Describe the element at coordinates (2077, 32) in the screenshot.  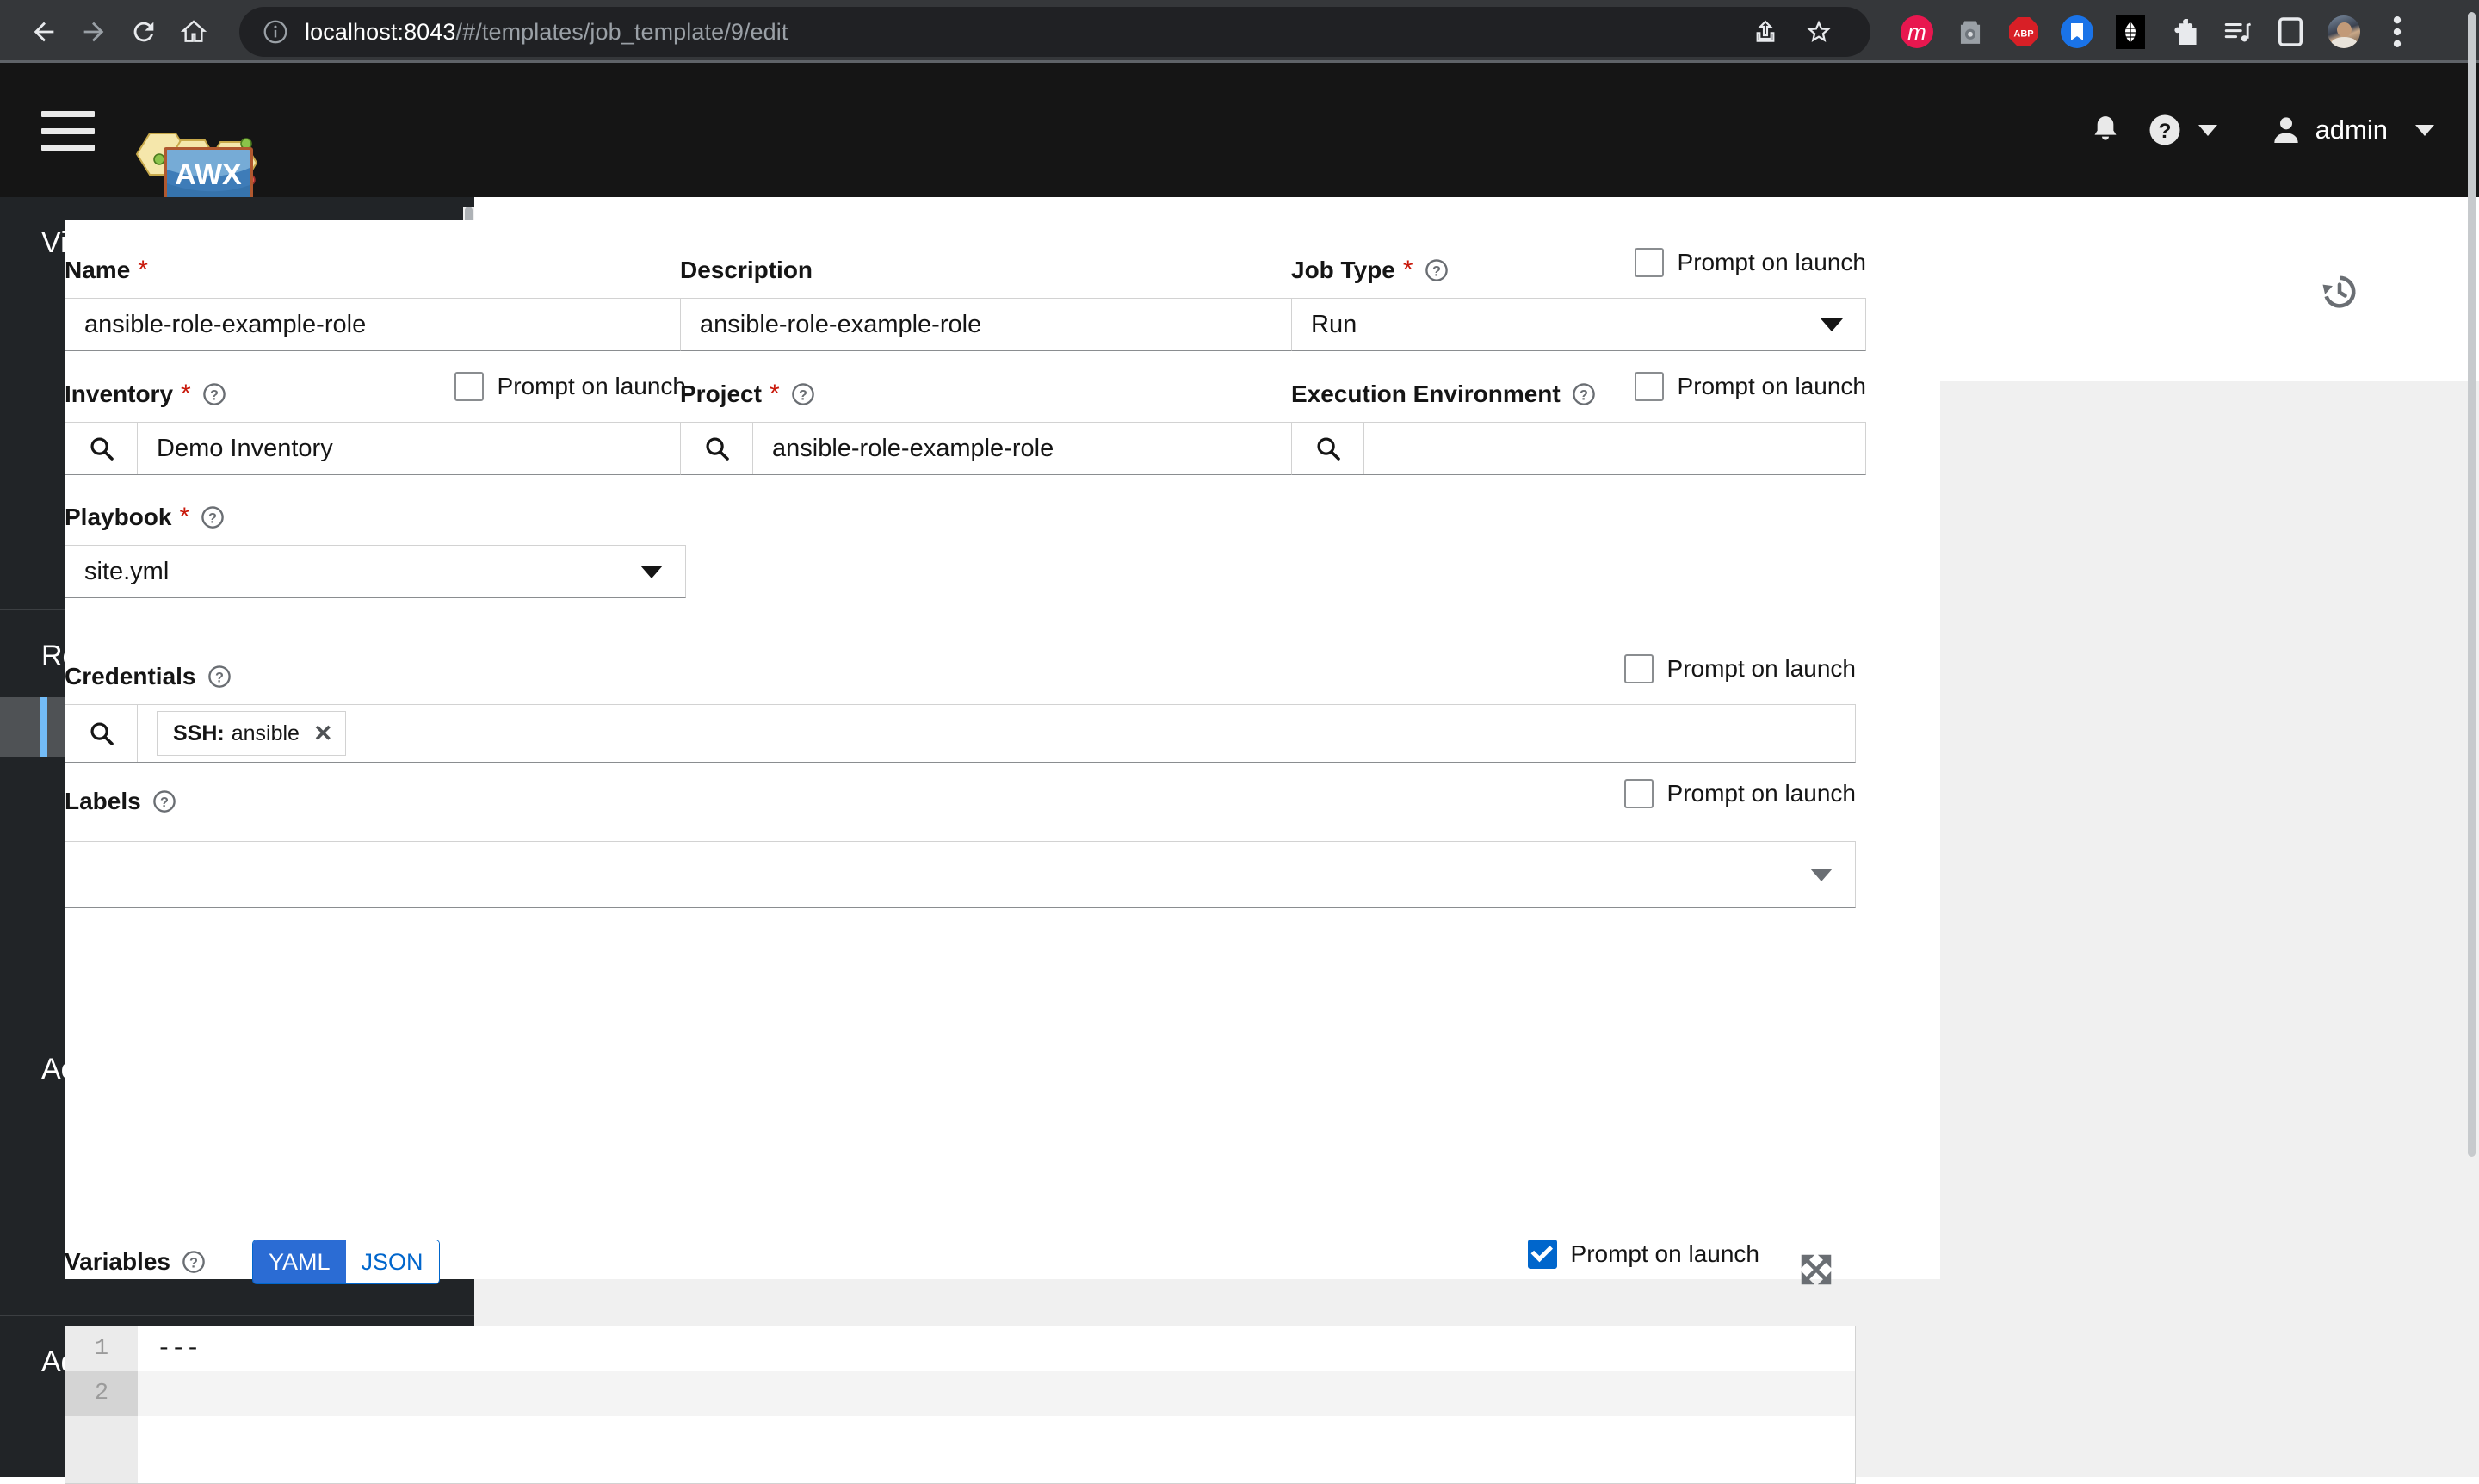
I see `bookmark-manager-icon` at that location.